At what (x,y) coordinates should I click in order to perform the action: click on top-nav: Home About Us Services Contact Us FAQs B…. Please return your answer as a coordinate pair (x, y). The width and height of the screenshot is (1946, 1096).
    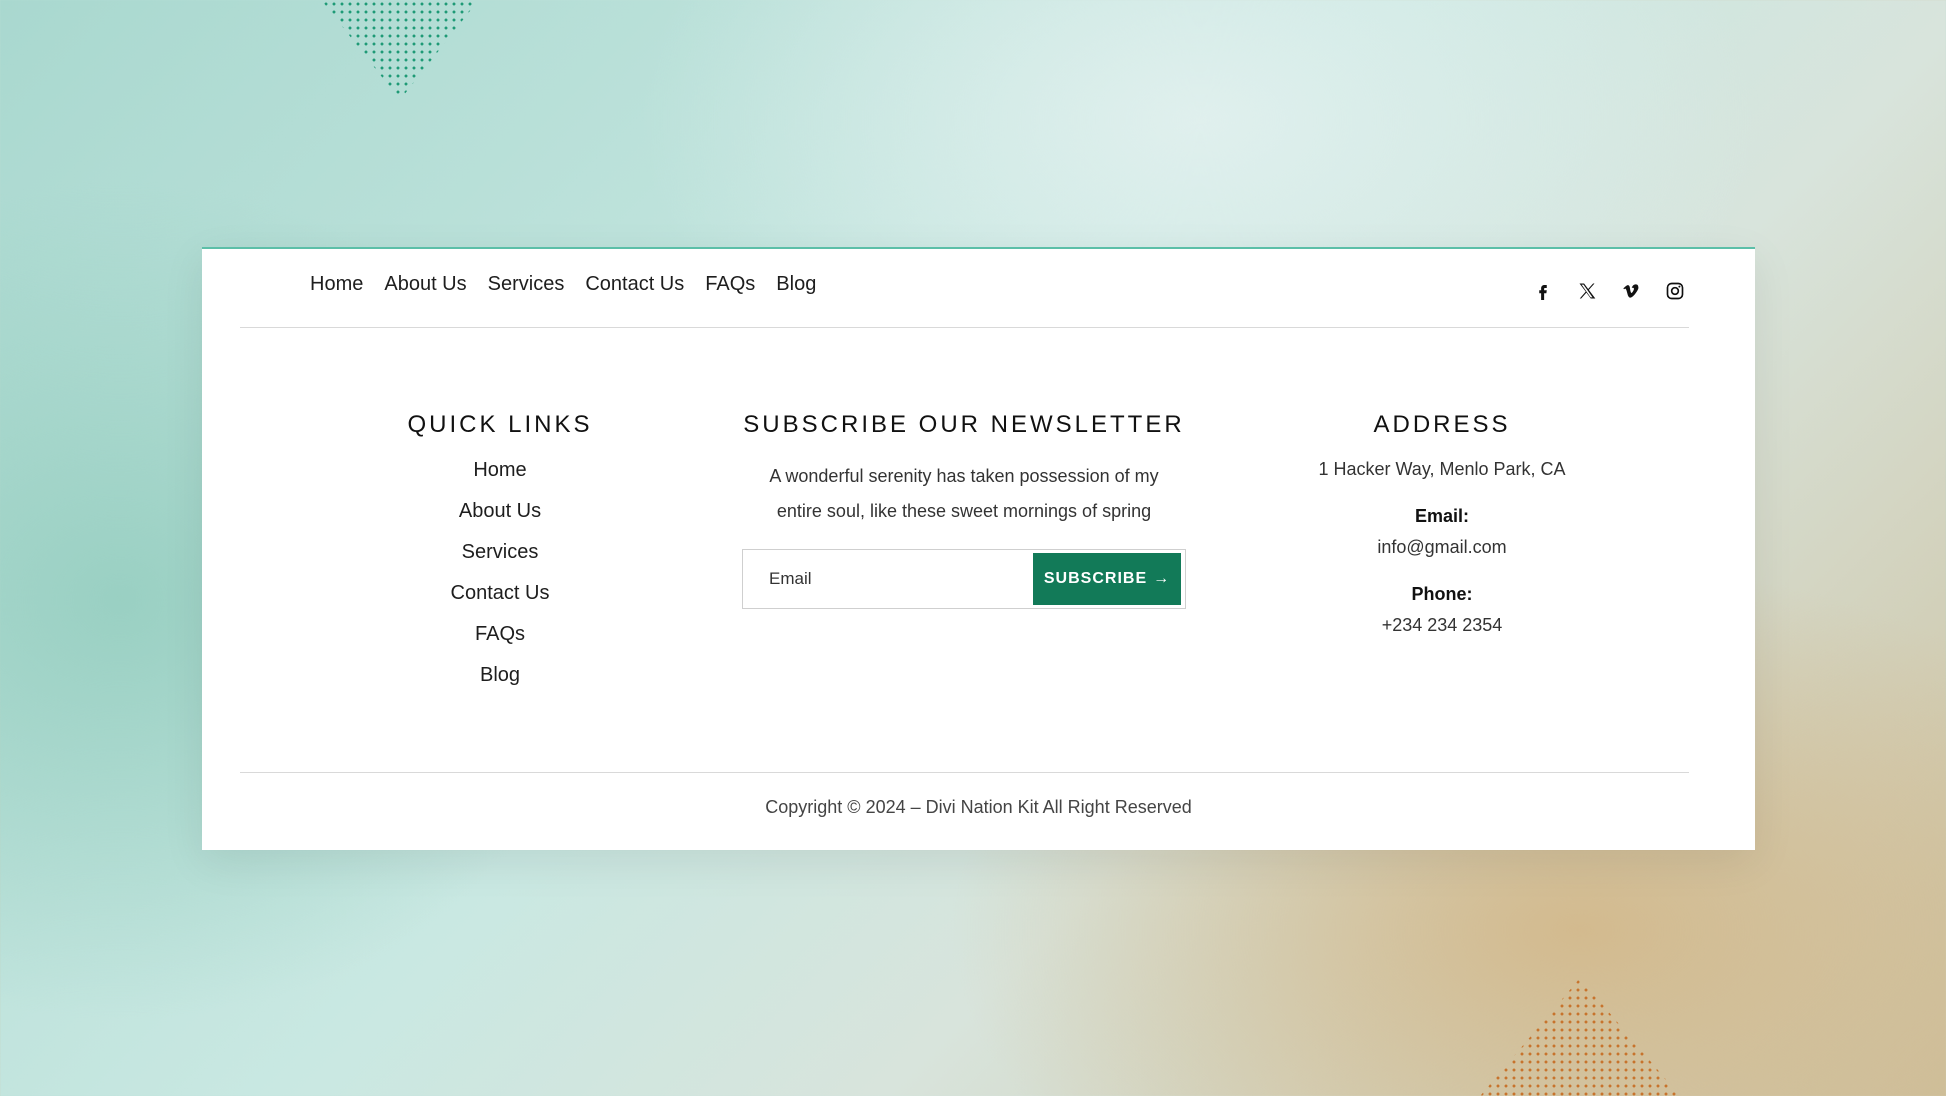
    Looking at the image, I should click on (563, 284).